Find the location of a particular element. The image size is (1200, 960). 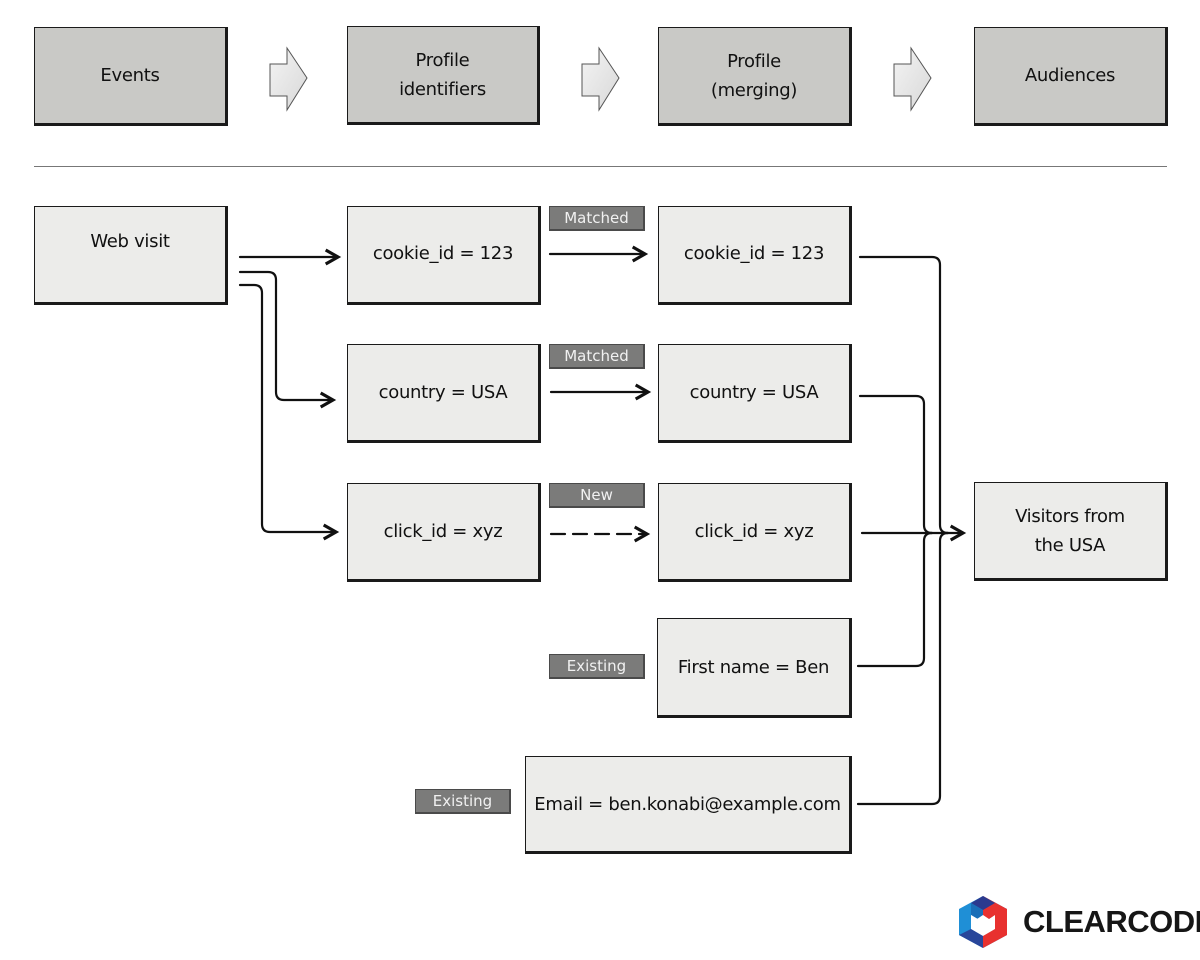

link-firstname-merge is located at coordinates (895, 599).